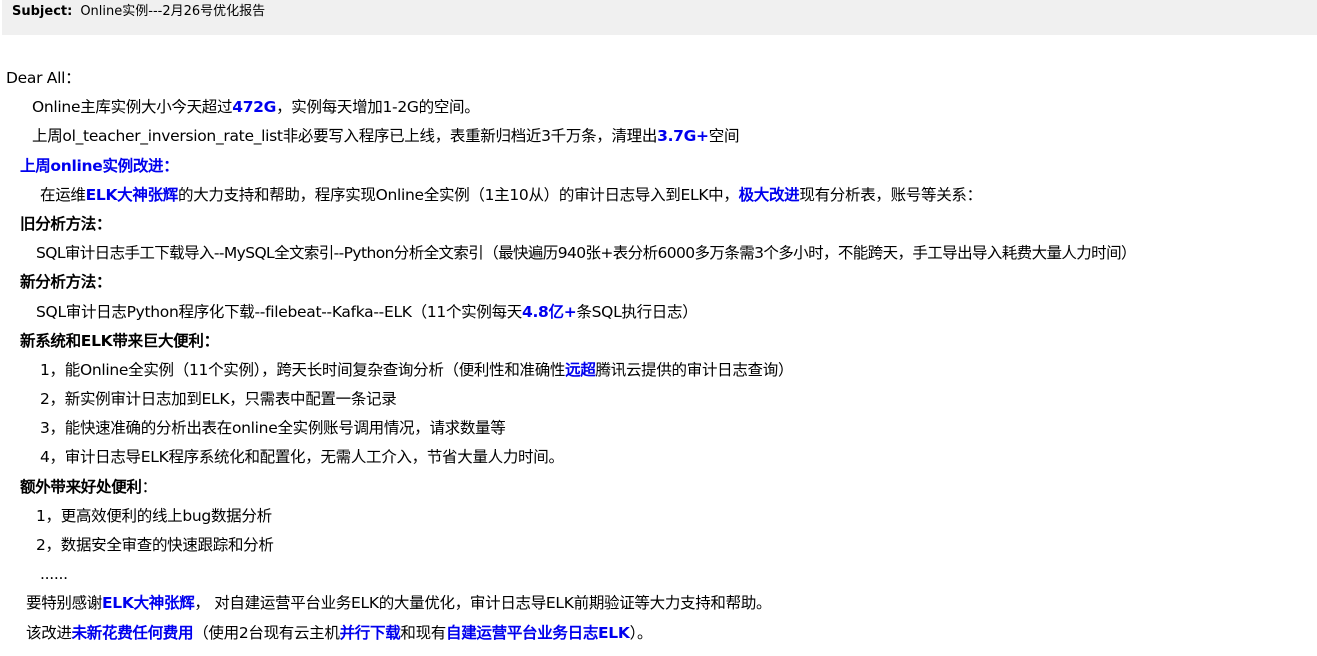 This screenshot has width=1317, height=656. I want to click on improve-heading-text: 上周online实例改进：, so click(99, 165).